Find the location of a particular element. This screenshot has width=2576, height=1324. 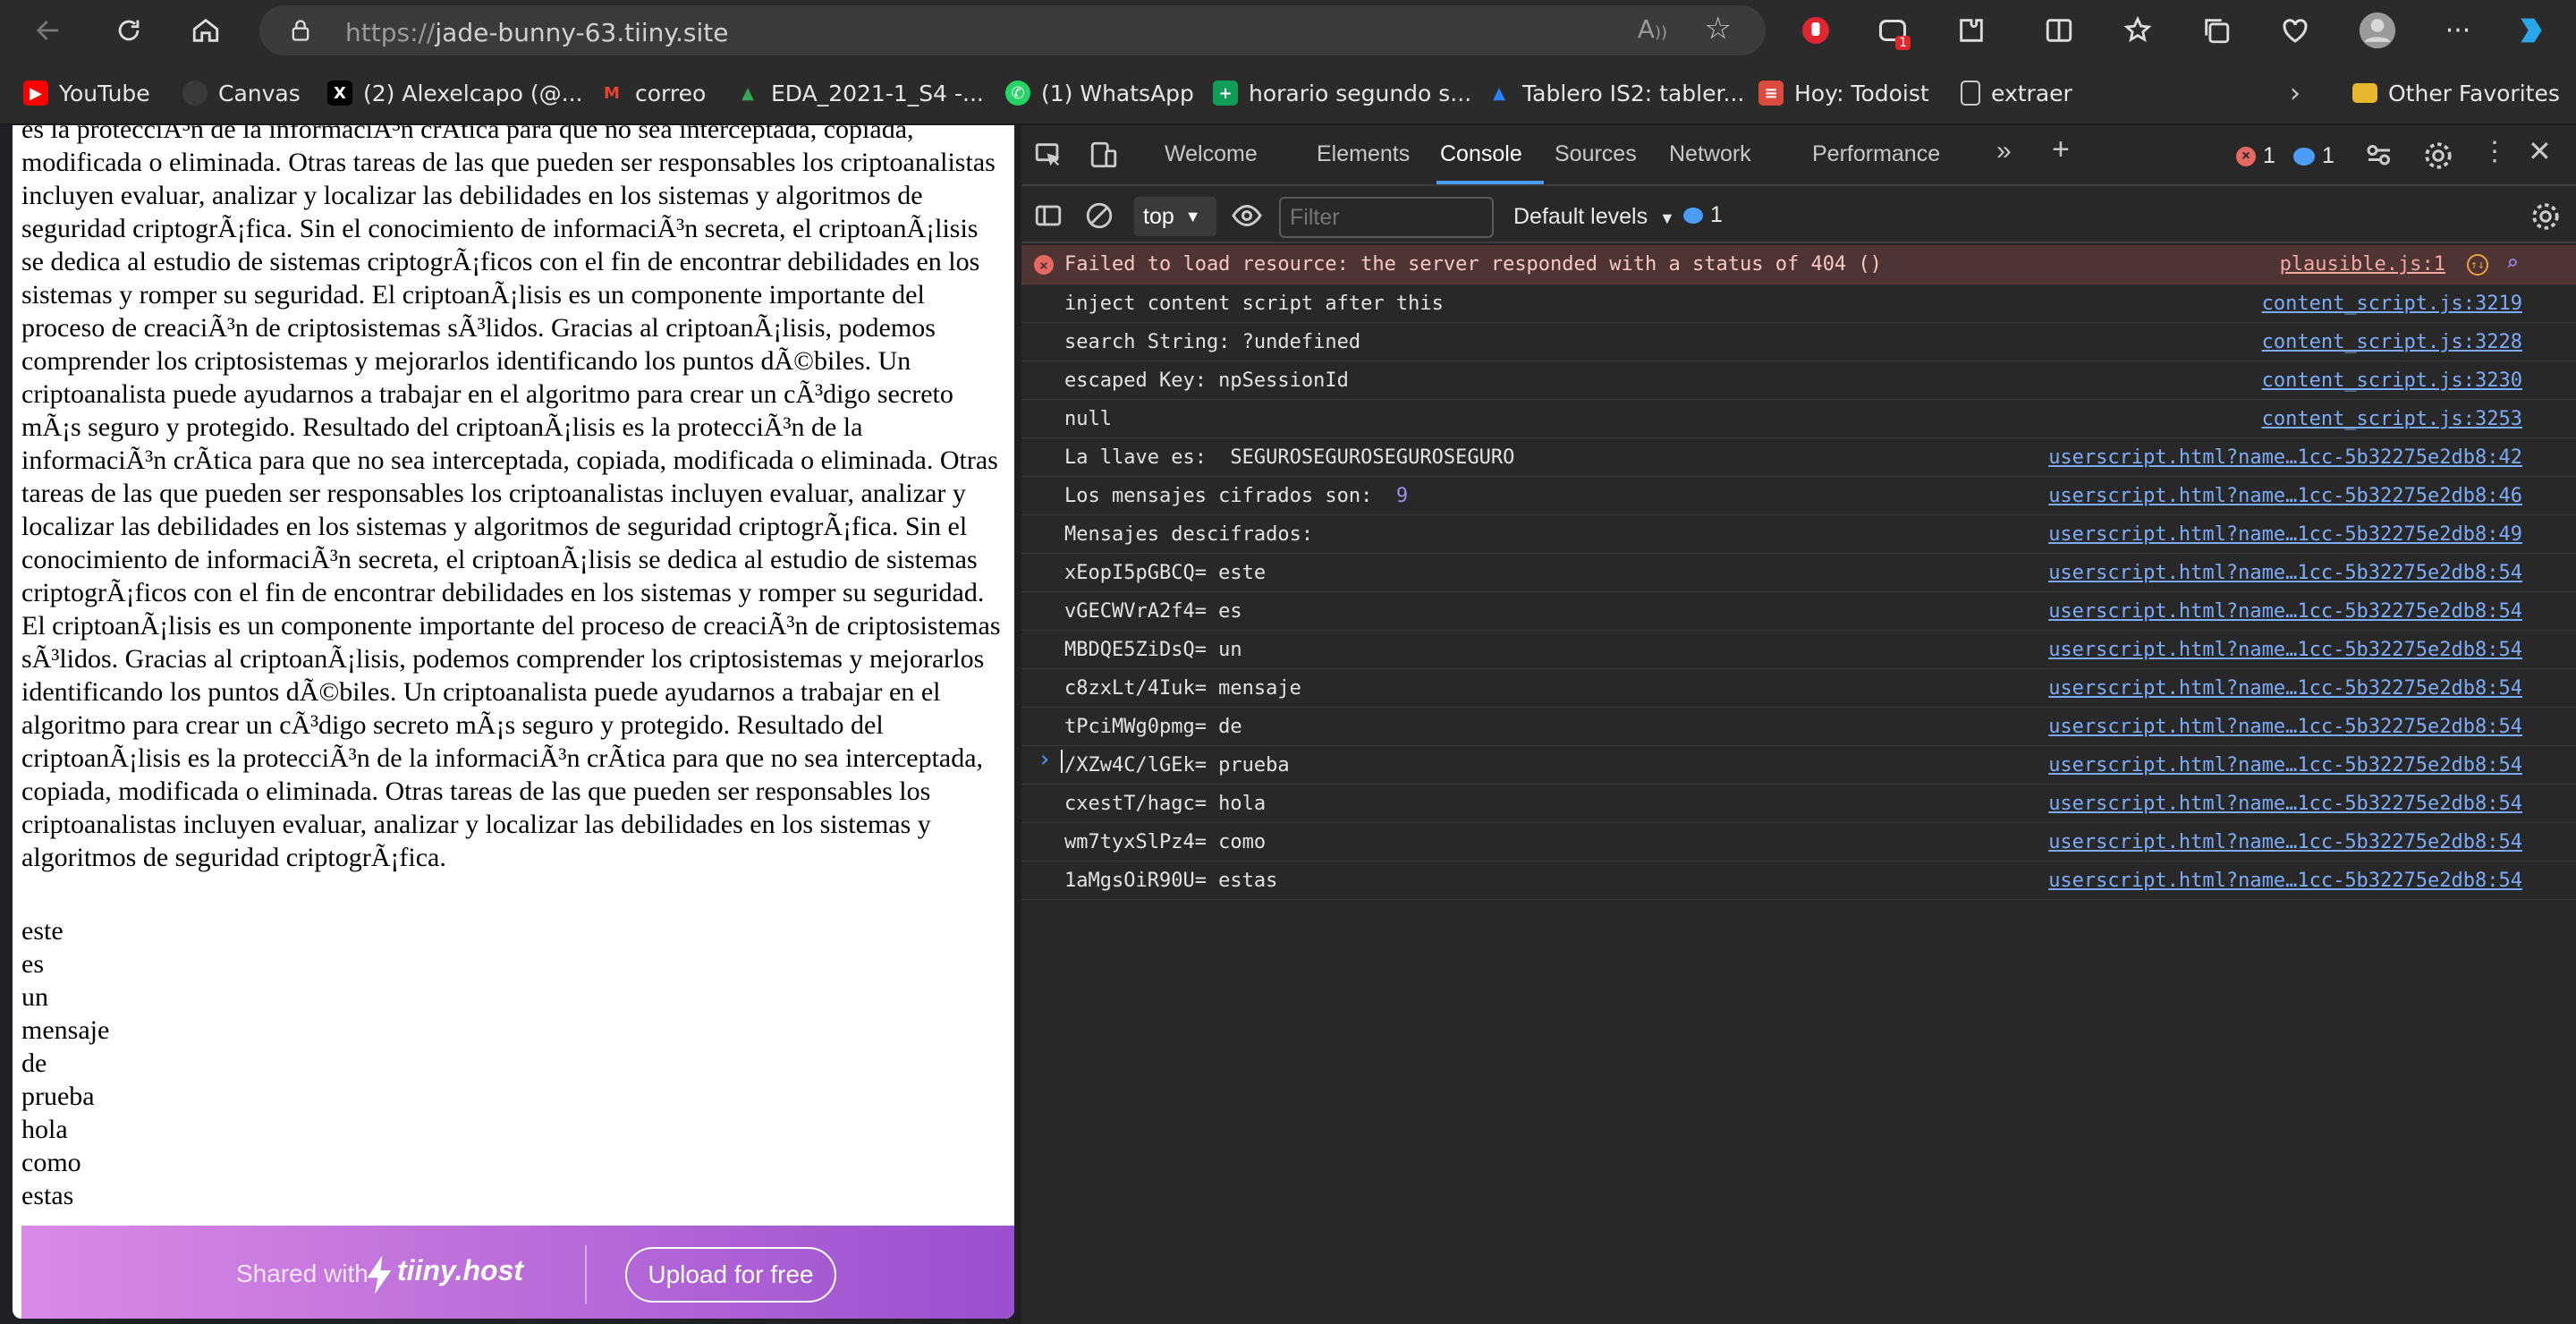

bookmark-canvas: Canvas is located at coordinates (241, 93).